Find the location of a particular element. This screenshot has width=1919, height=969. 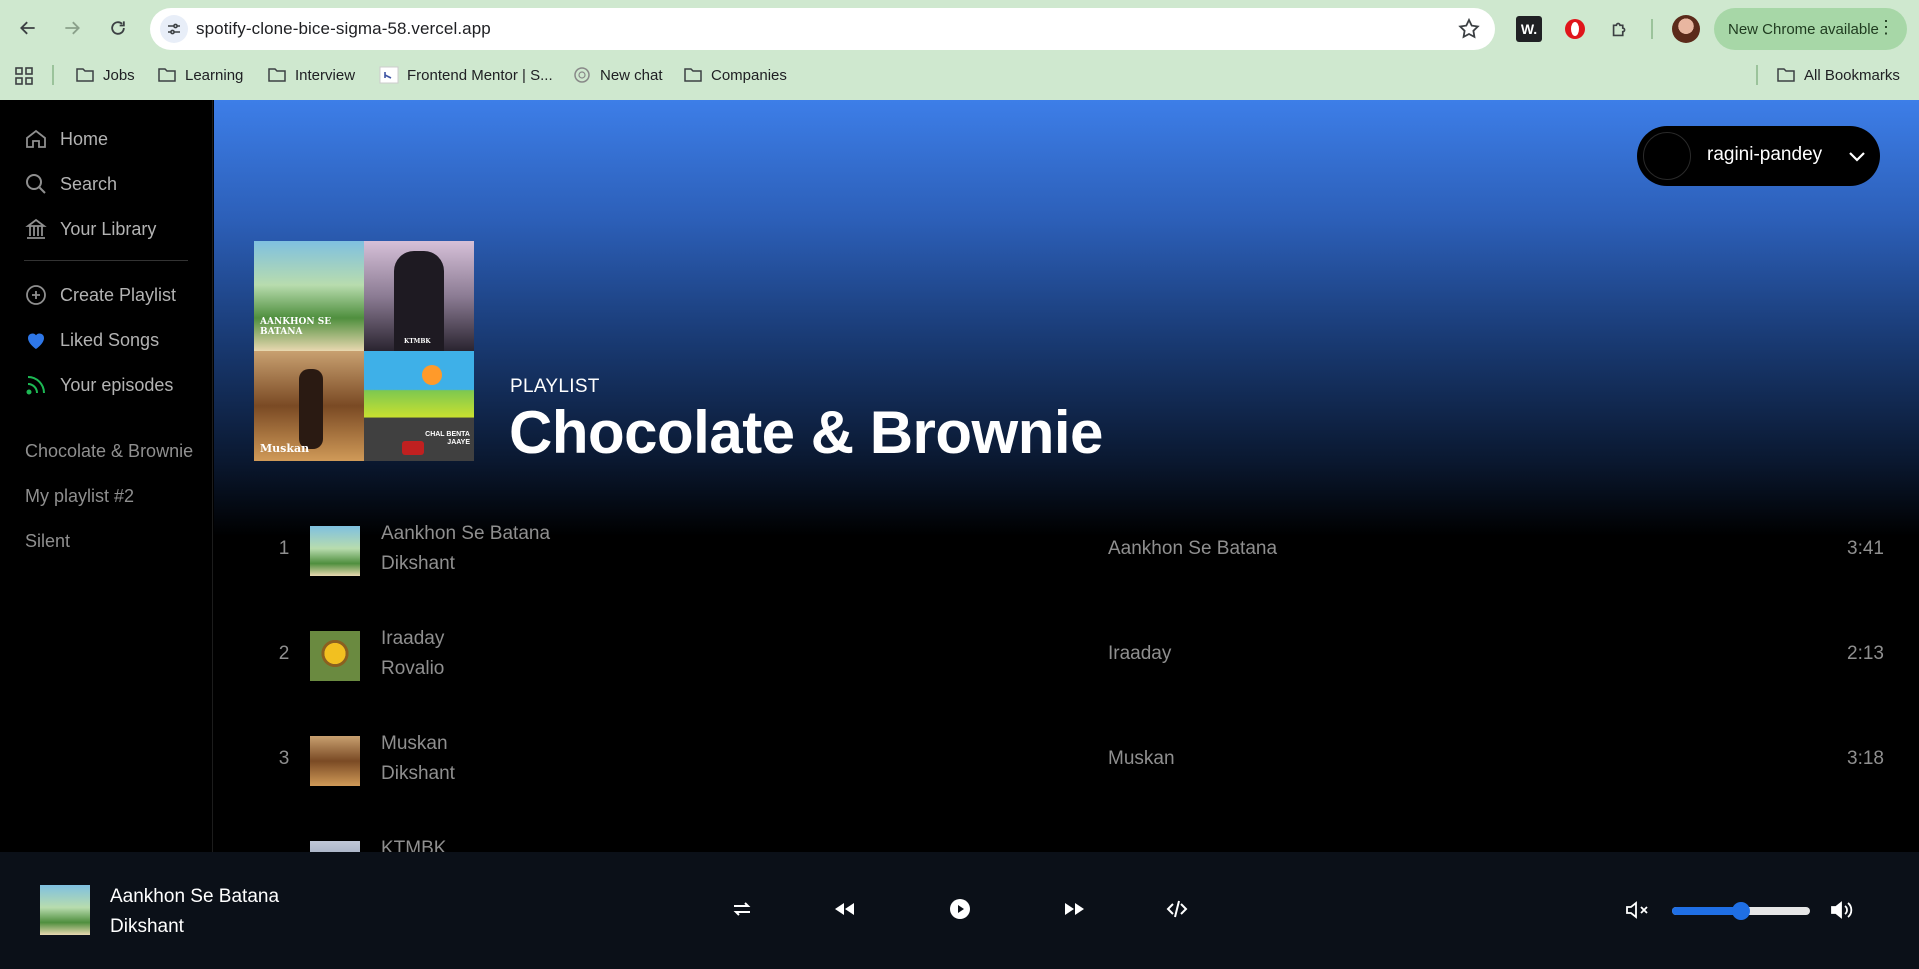

frontend-mentor-icon is located at coordinates (389, 75).